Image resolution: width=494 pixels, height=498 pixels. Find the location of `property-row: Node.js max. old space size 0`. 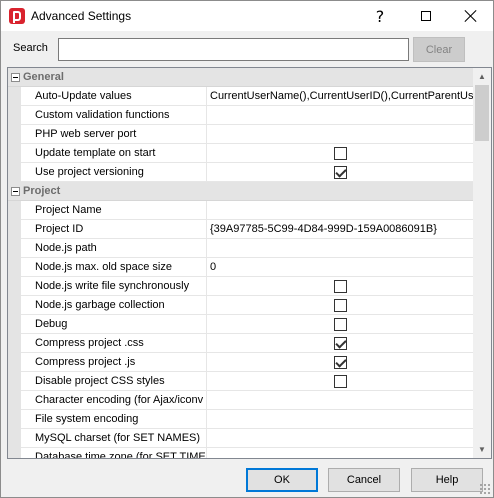

property-row: Node.js max. old space size 0 is located at coordinates (240, 267).